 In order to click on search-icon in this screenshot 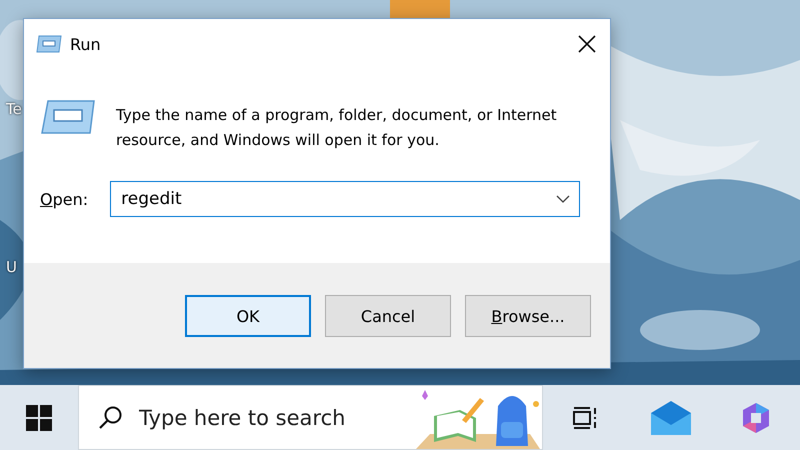, I will do `click(110, 417)`.